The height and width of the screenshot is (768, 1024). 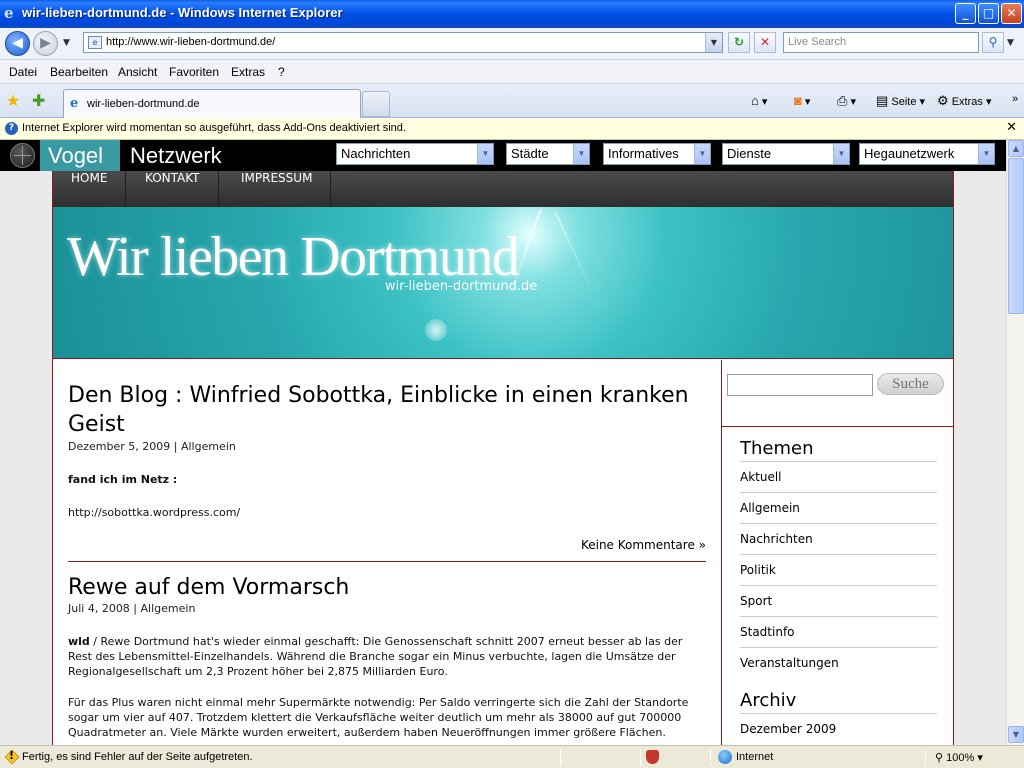 What do you see at coordinates (403, 42) in the screenshot?
I see `address-field: e http://www.wir-lieben-dortmund.de/ ▼` at bounding box center [403, 42].